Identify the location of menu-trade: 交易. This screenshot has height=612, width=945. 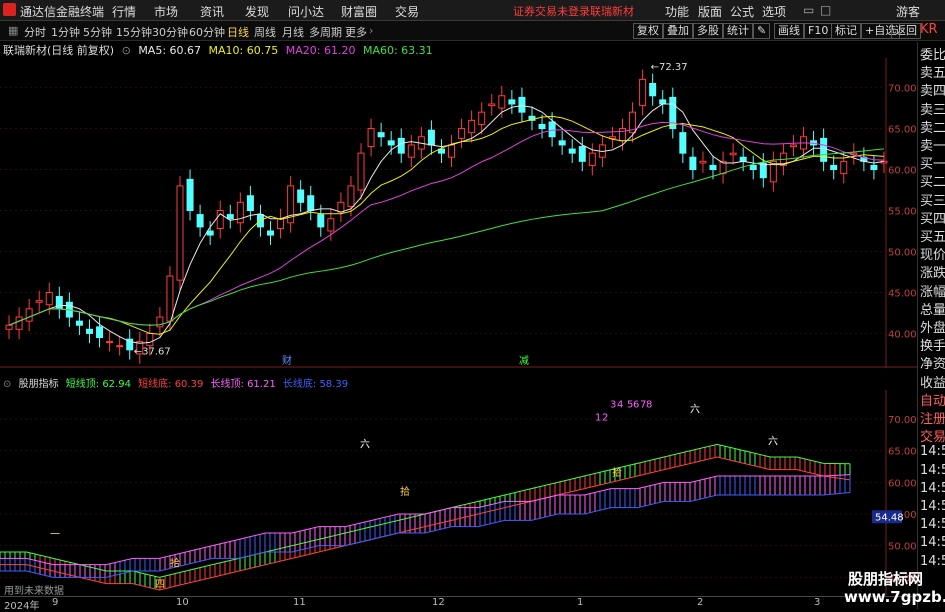
(407, 11).